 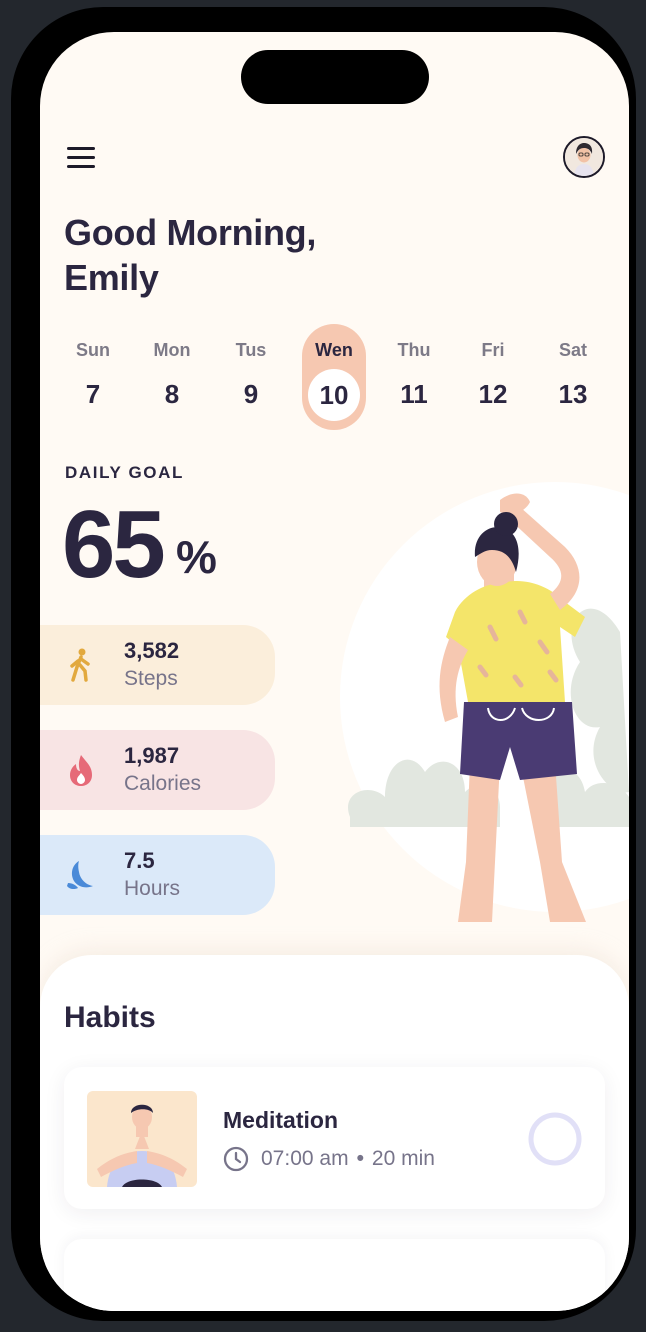 What do you see at coordinates (573, 377) in the screenshot?
I see `day-sat: Sat 13` at bounding box center [573, 377].